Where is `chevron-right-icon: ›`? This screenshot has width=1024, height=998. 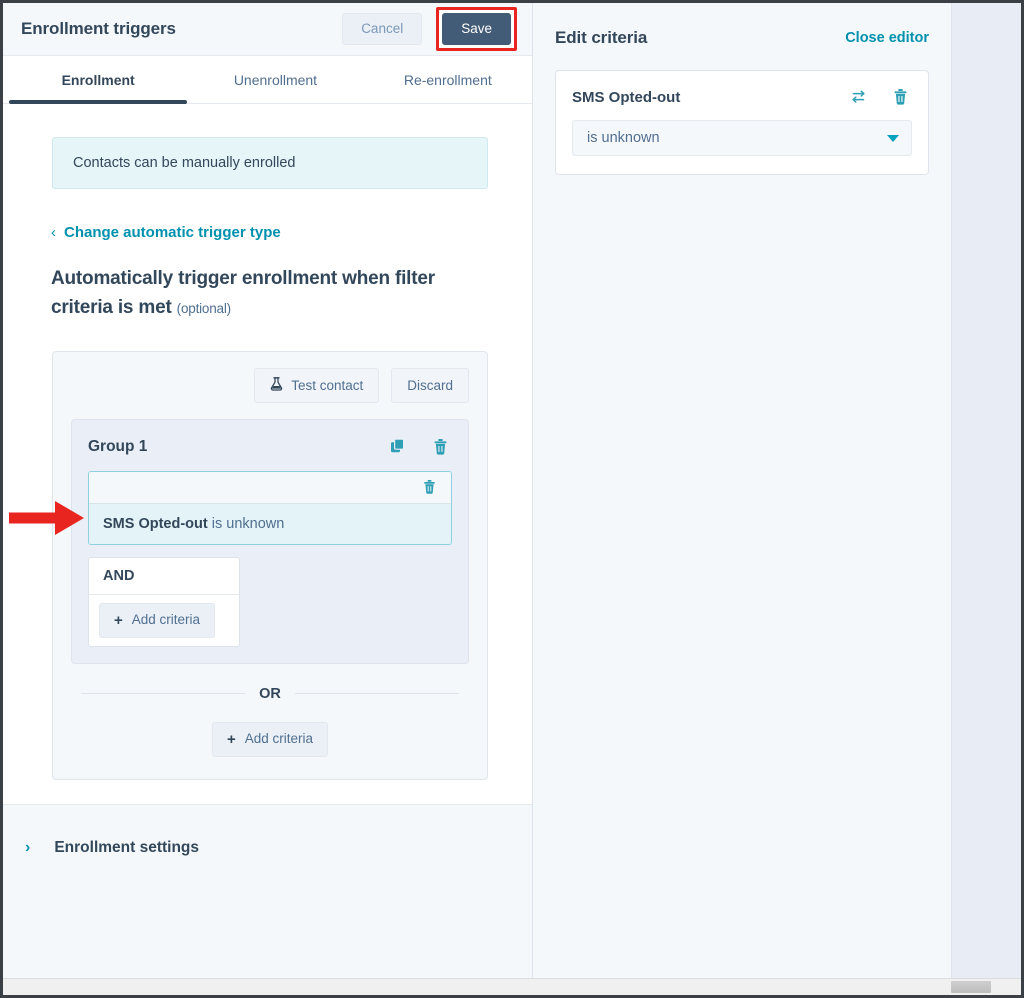 chevron-right-icon: › is located at coordinates (27, 848).